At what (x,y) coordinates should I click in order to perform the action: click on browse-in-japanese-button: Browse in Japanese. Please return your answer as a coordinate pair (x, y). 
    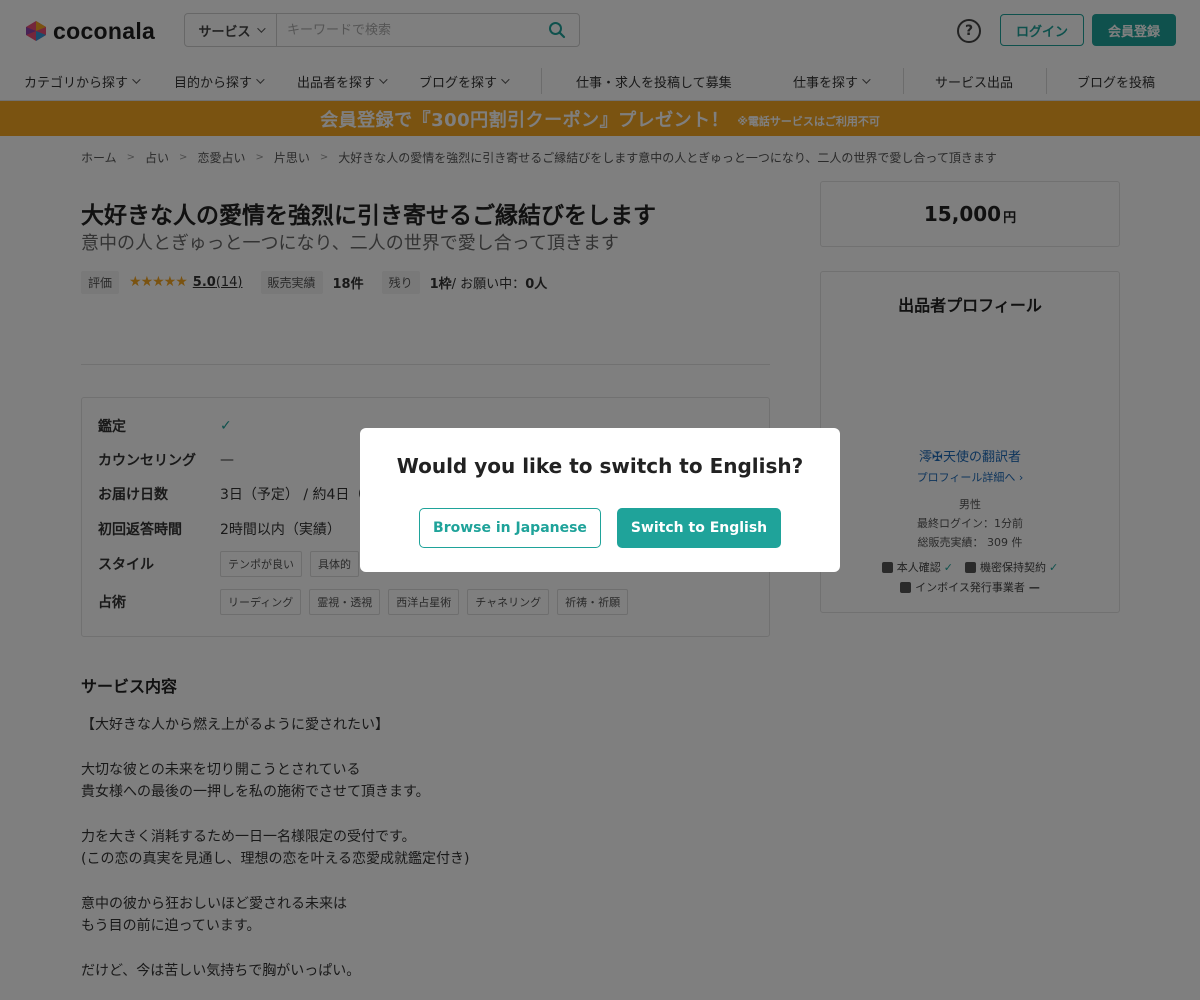
    Looking at the image, I should click on (510, 528).